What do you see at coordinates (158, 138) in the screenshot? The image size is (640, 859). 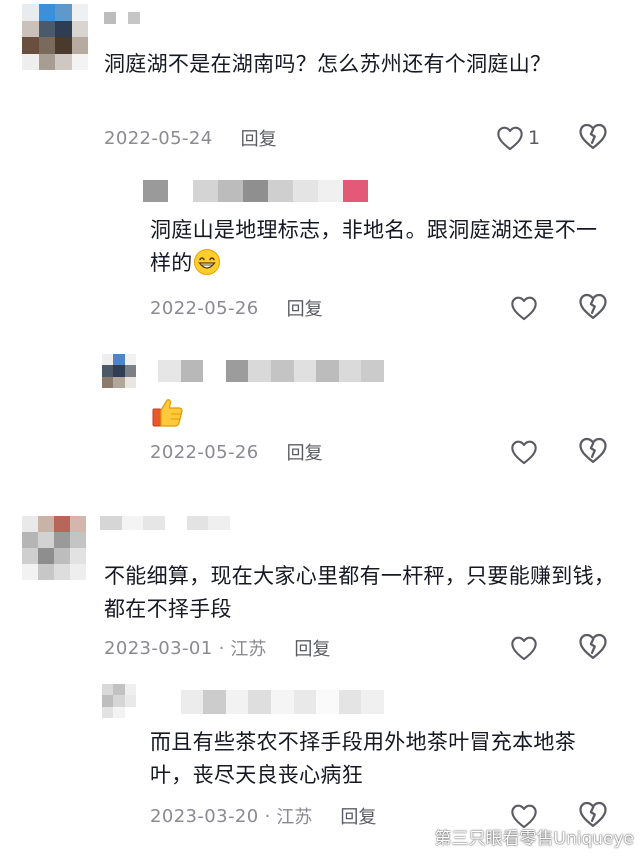 I see `comment-date: 2022-05-24` at bounding box center [158, 138].